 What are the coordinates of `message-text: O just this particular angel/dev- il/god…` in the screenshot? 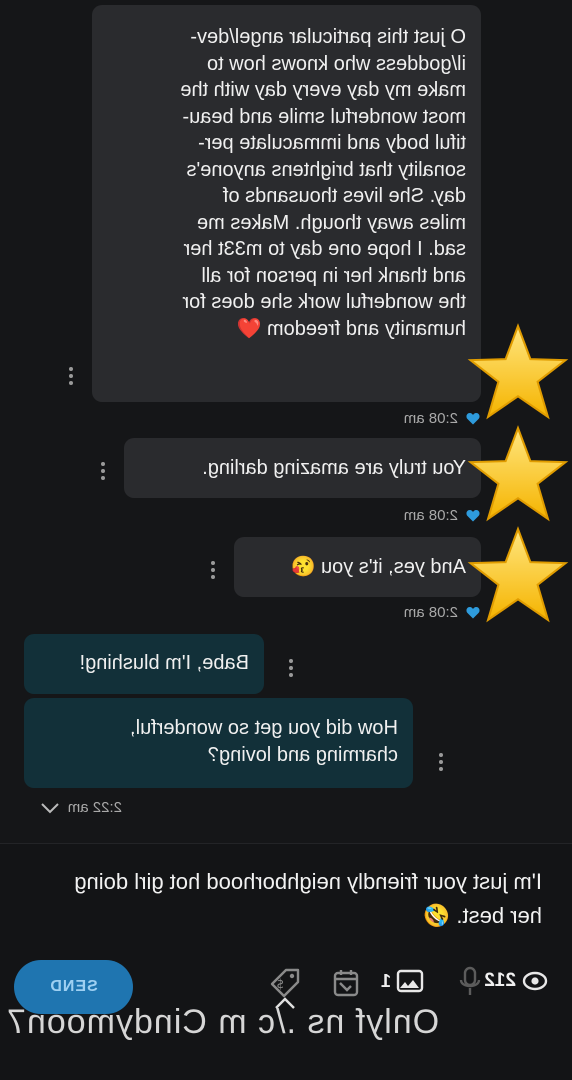 It's located at (323, 183).